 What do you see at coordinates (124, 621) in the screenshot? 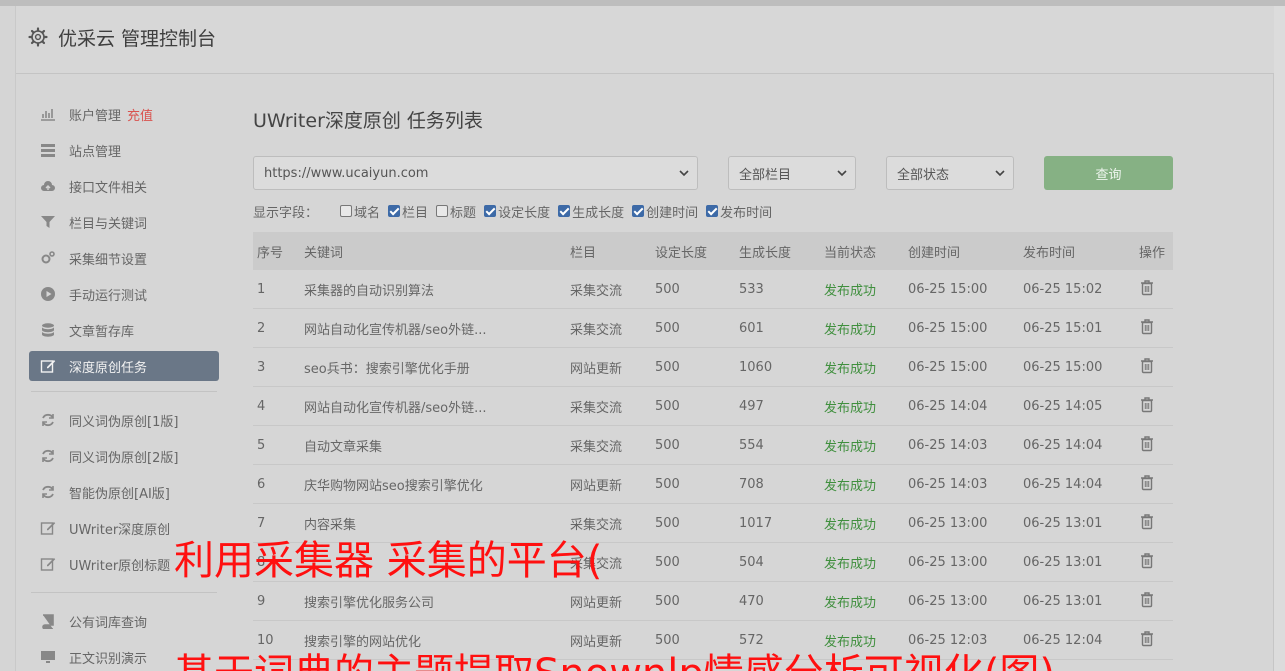
I see `sidebar-item-public-lexicon: 公有词库查询` at bounding box center [124, 621].